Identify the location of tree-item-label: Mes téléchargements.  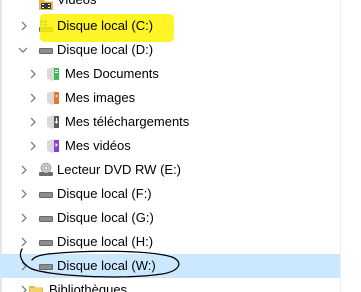
(127, 121).